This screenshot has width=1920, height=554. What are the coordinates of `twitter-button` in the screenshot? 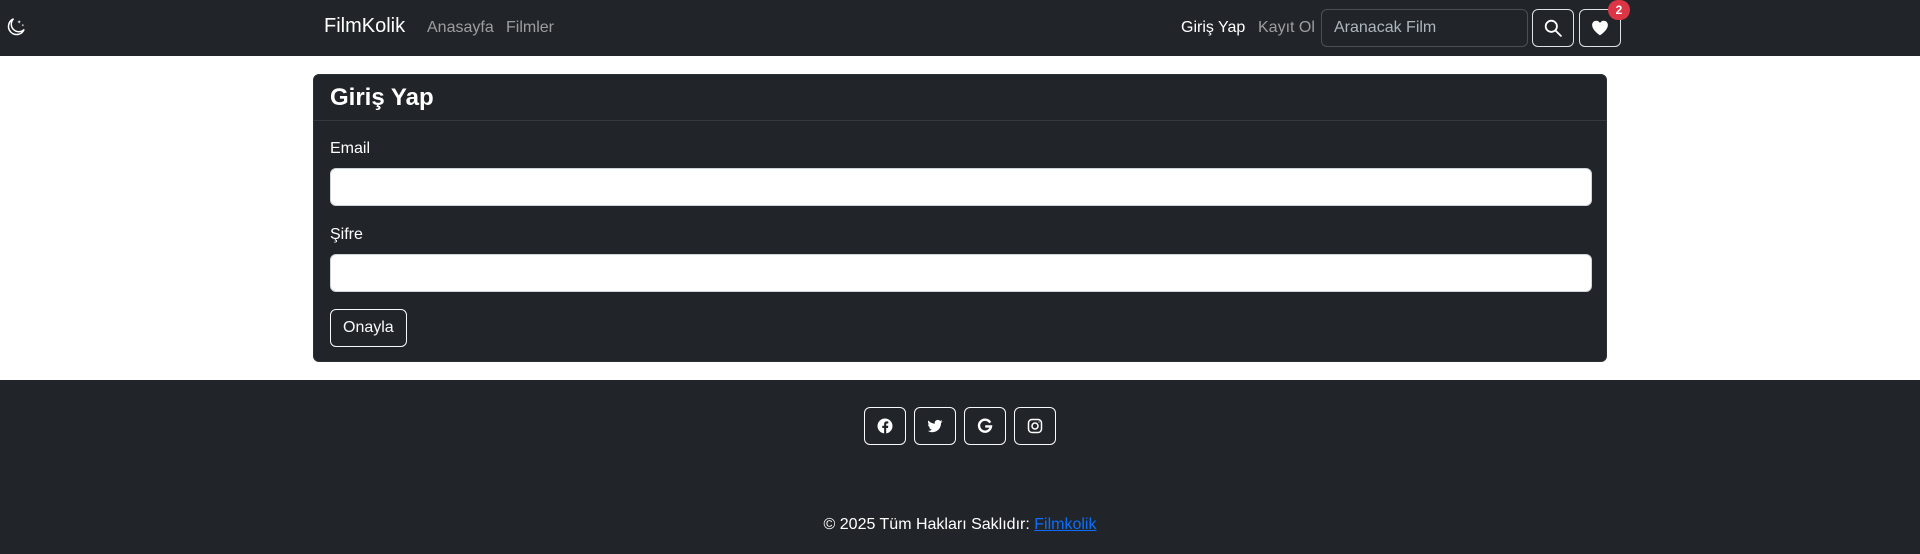 It's located at (935, 426).